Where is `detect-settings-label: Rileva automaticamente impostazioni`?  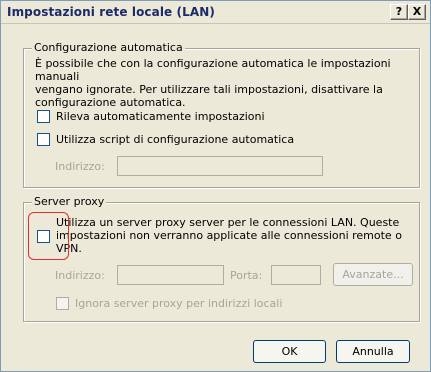 detect-settings-label: Rileva automaticamente impostazioni is located at coordinates (160, 116).